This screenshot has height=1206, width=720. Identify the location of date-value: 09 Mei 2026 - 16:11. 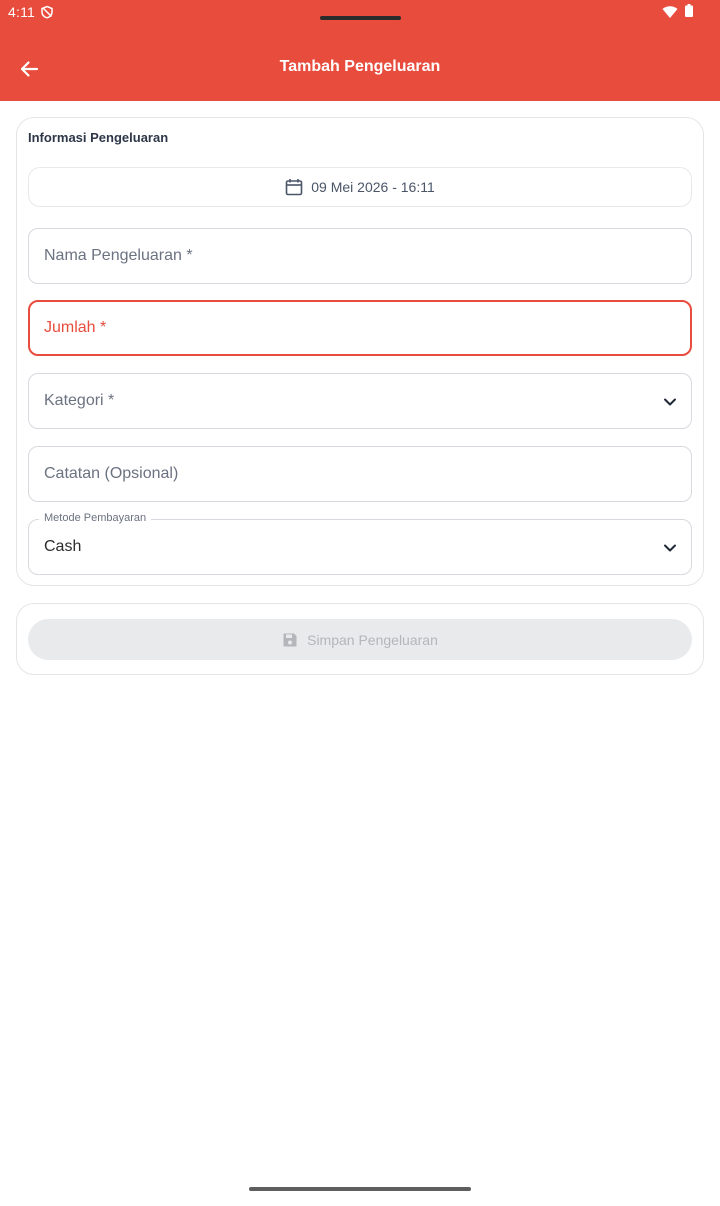
(373, 187).